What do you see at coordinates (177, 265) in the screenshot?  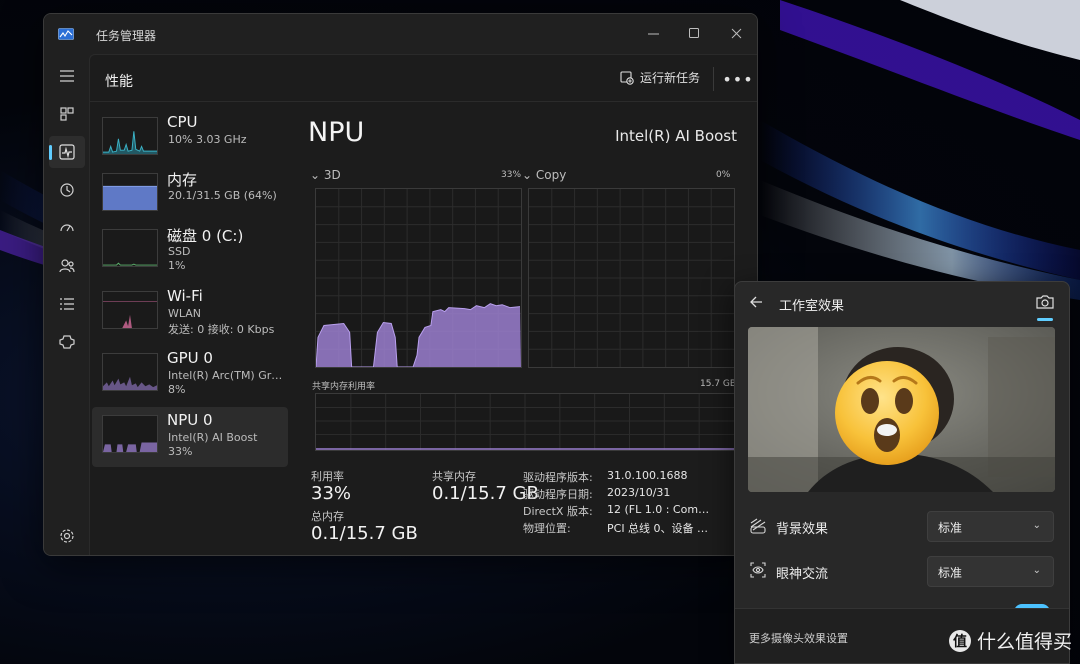 I see `device-usage: 1%` at bounding box center [177, 265].